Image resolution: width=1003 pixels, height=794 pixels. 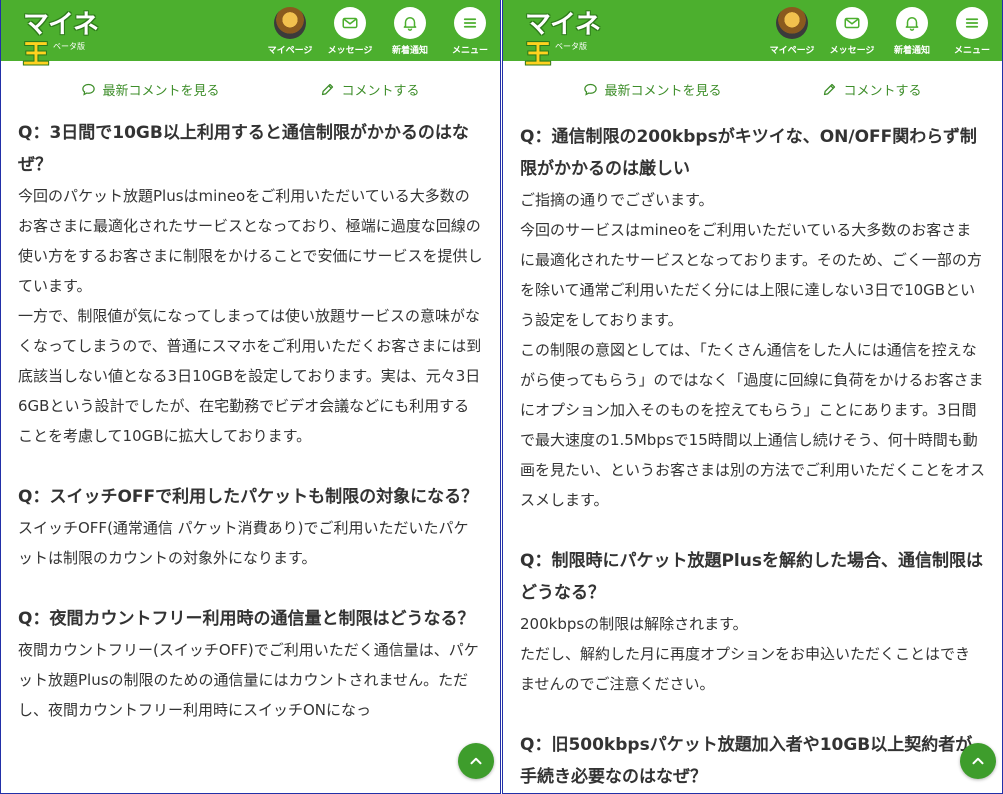 What do you see at coordinates (243, 149) in the screenshot?
I see `faq-question: Q：3日間で10GB以上利用すると通信制限がかかるのはなぜ？` at bounding box center [243, 149].